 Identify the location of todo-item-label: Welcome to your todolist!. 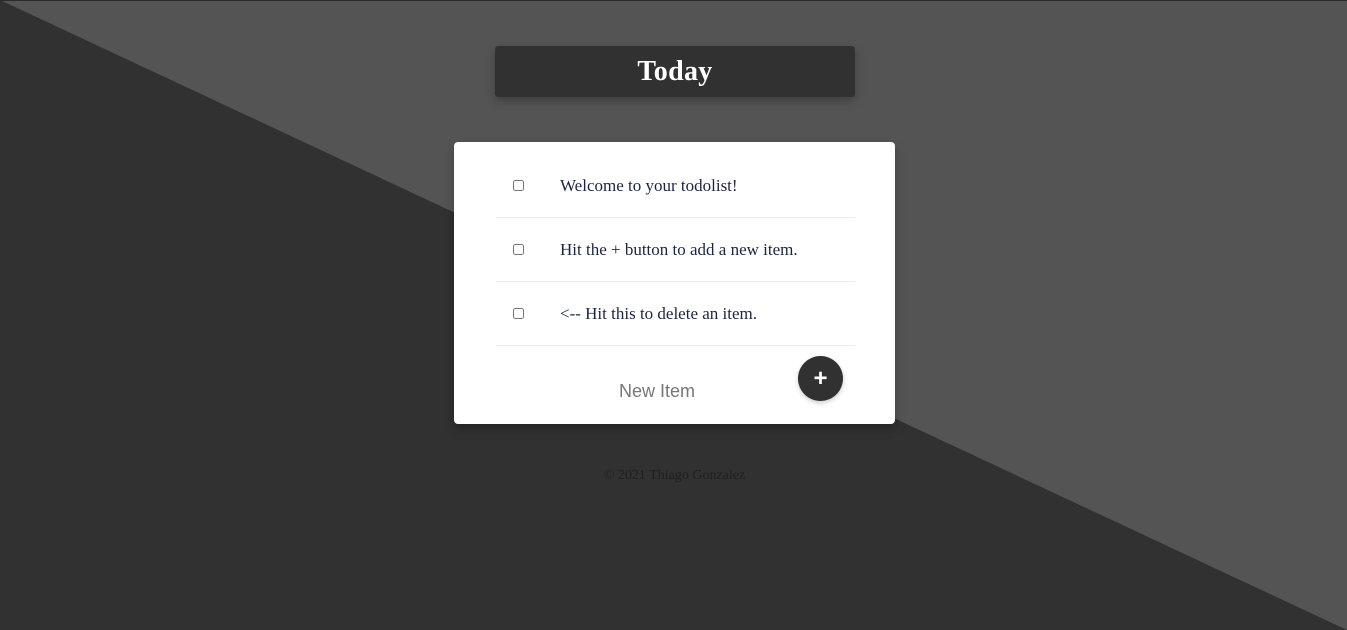
(649, 185).